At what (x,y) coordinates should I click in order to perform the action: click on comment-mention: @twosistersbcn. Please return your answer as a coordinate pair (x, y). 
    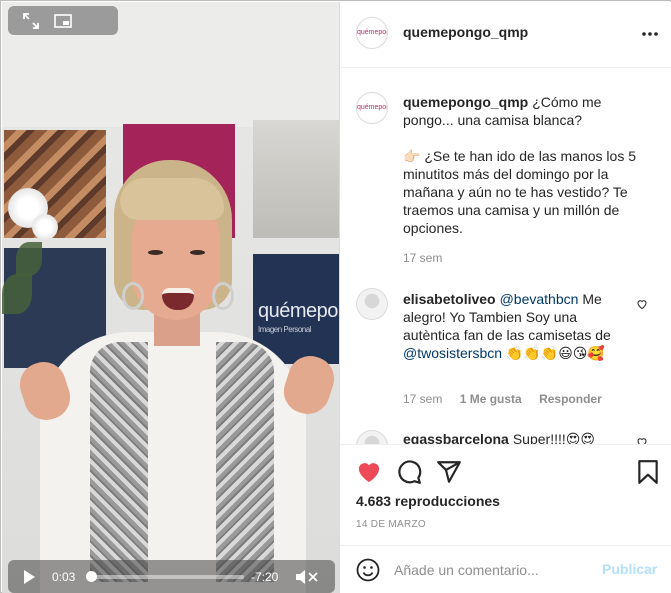
    Looking at the image, I should click on (452, 353).